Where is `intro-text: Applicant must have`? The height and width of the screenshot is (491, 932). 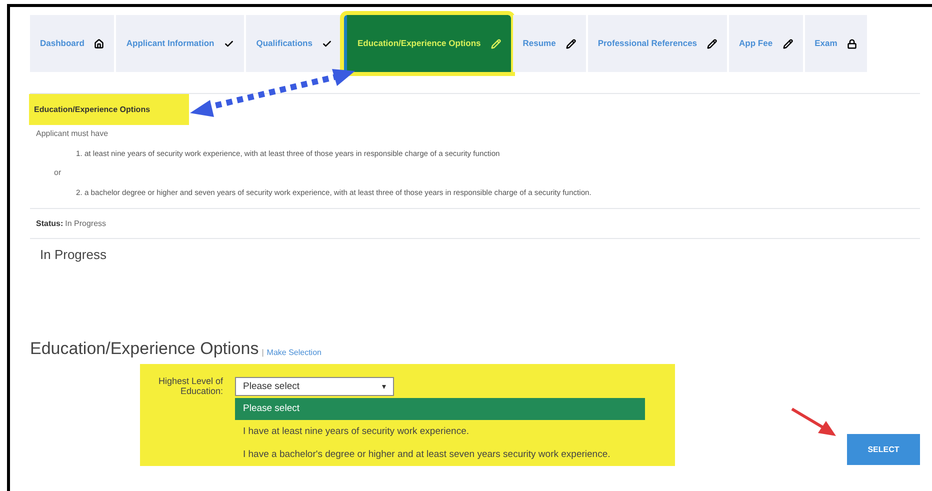 intro-text: Applicant must have is located at coordinates (73, 134).